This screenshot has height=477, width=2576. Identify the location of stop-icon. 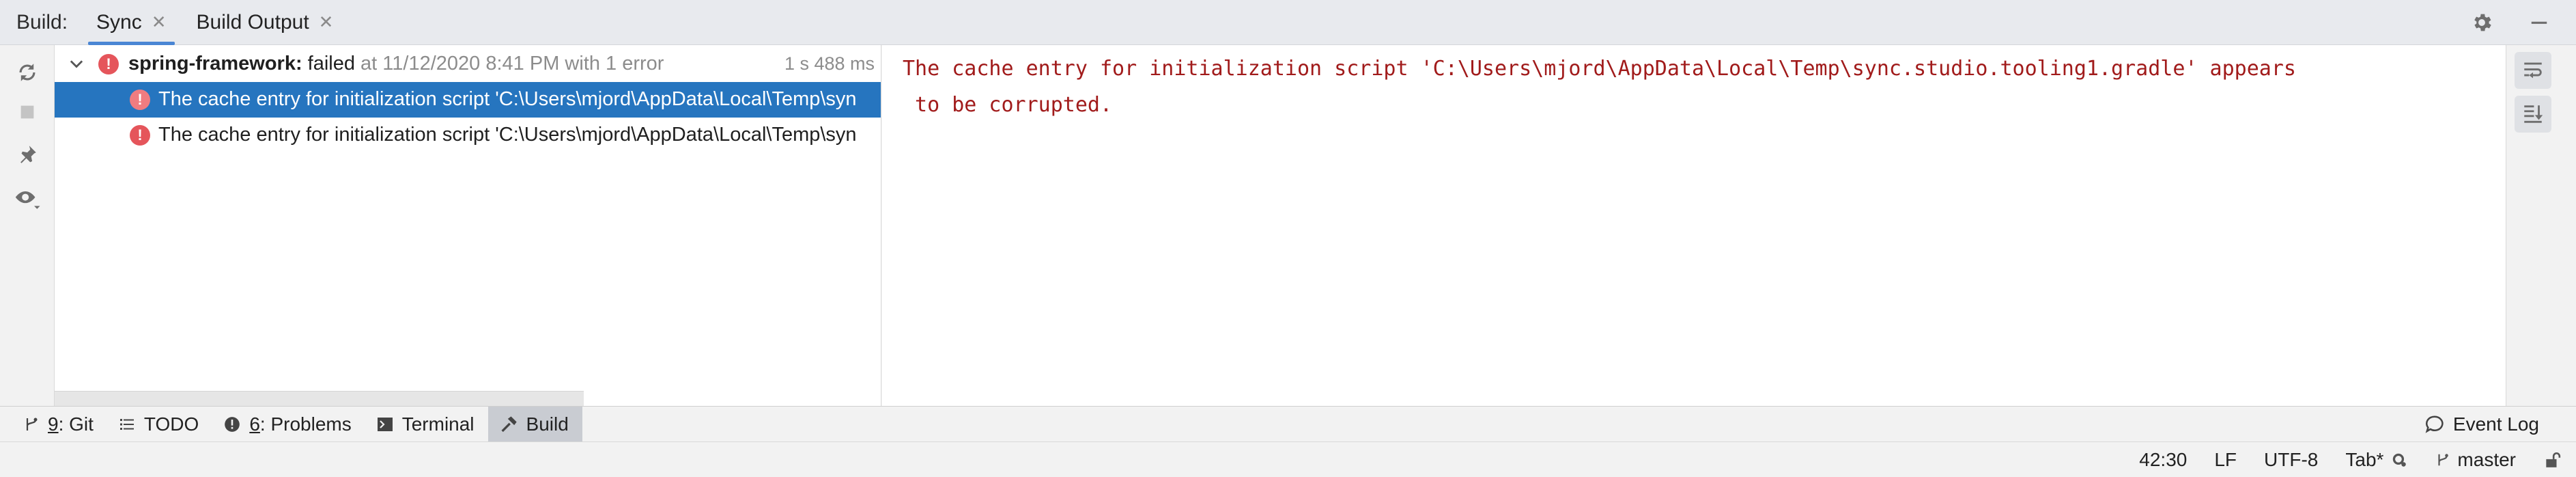
(28, 112).